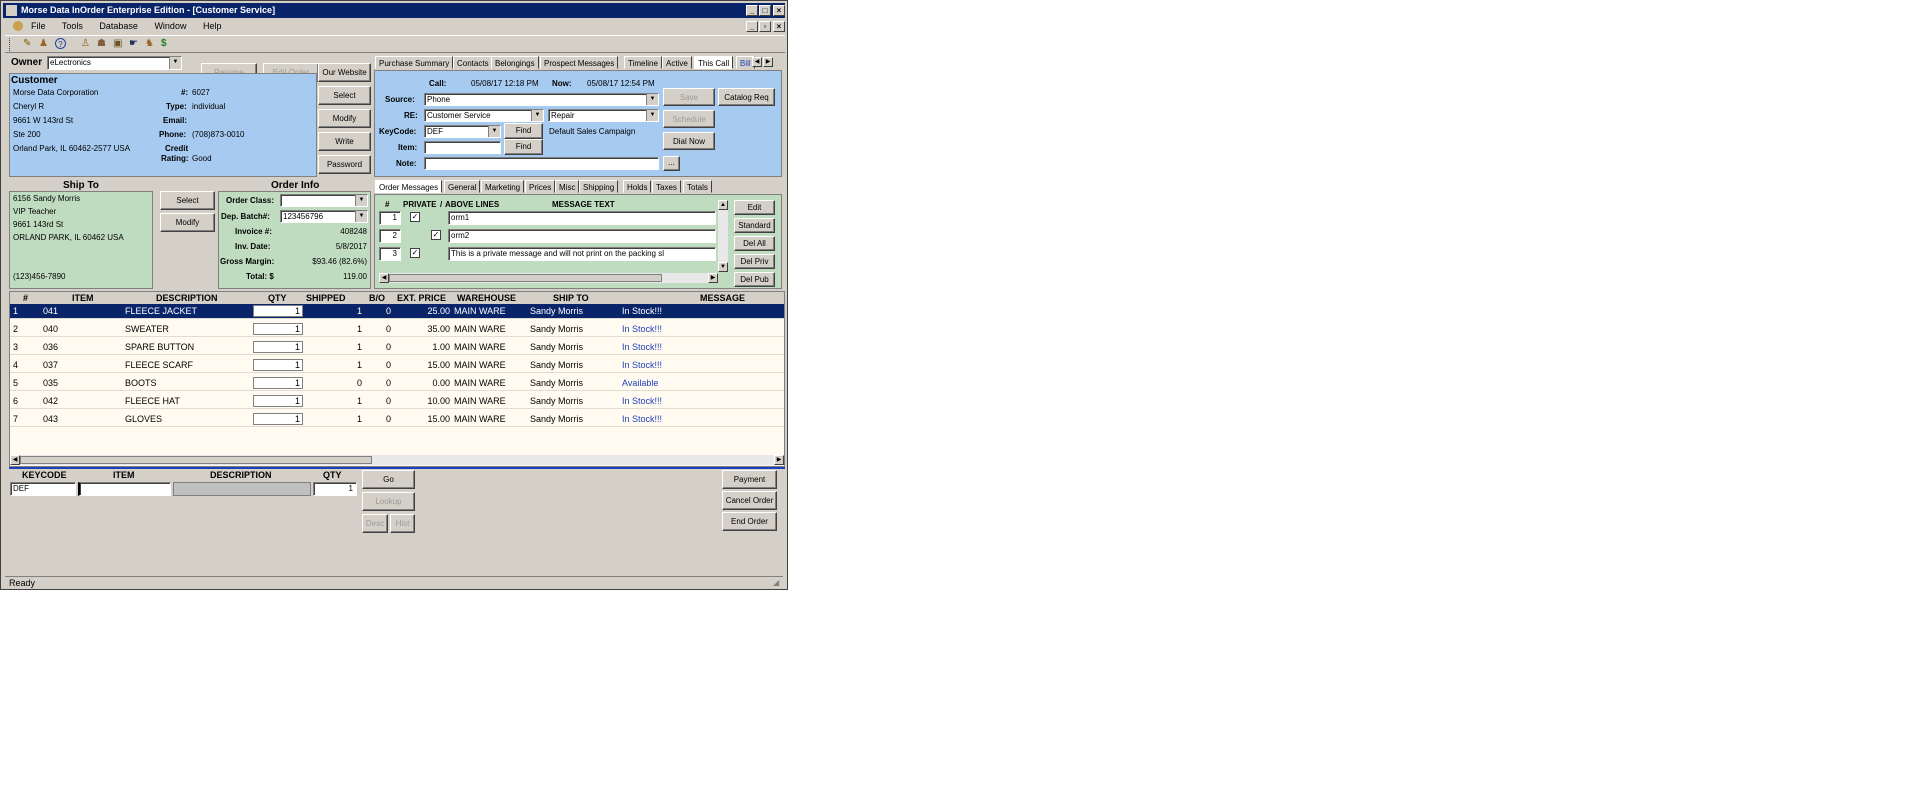 This screenshot has width=1908, height=790. Describe the element at coordinates (118, 26) in the screenshot. I see `menu-database: Database` at that location.